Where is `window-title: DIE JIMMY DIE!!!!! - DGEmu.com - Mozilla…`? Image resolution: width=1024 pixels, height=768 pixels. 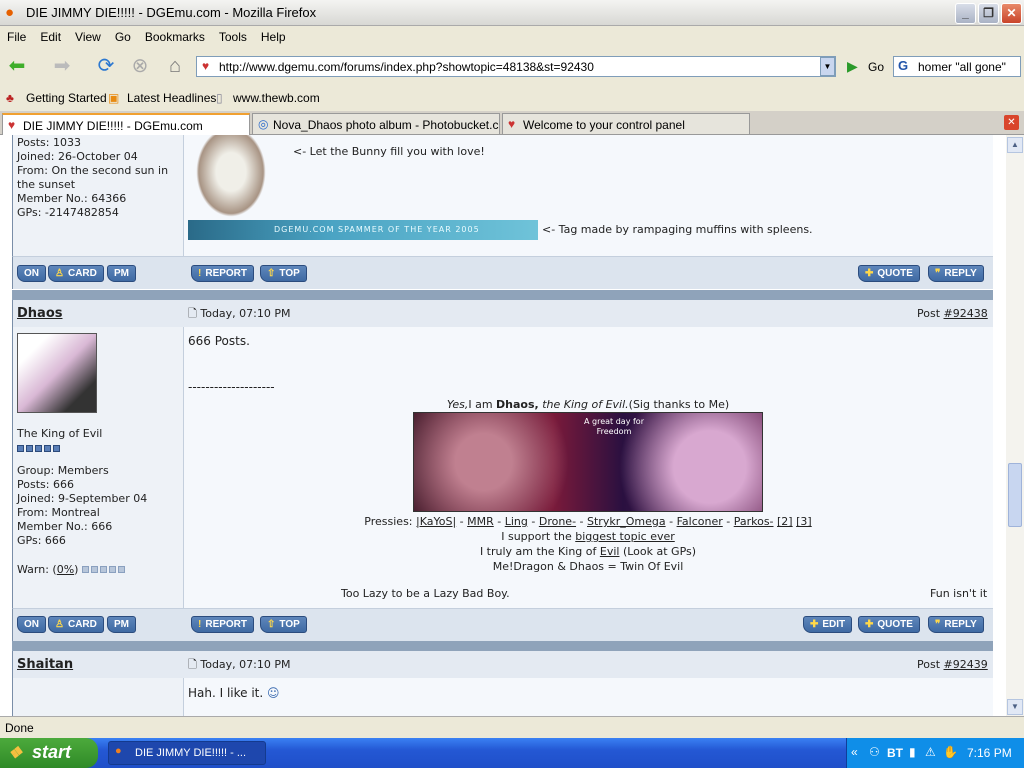
window-title: DIE JIMMY DIE!!!!! - DGEmu.com - Mozilla… is located at coordinates (171, 12).